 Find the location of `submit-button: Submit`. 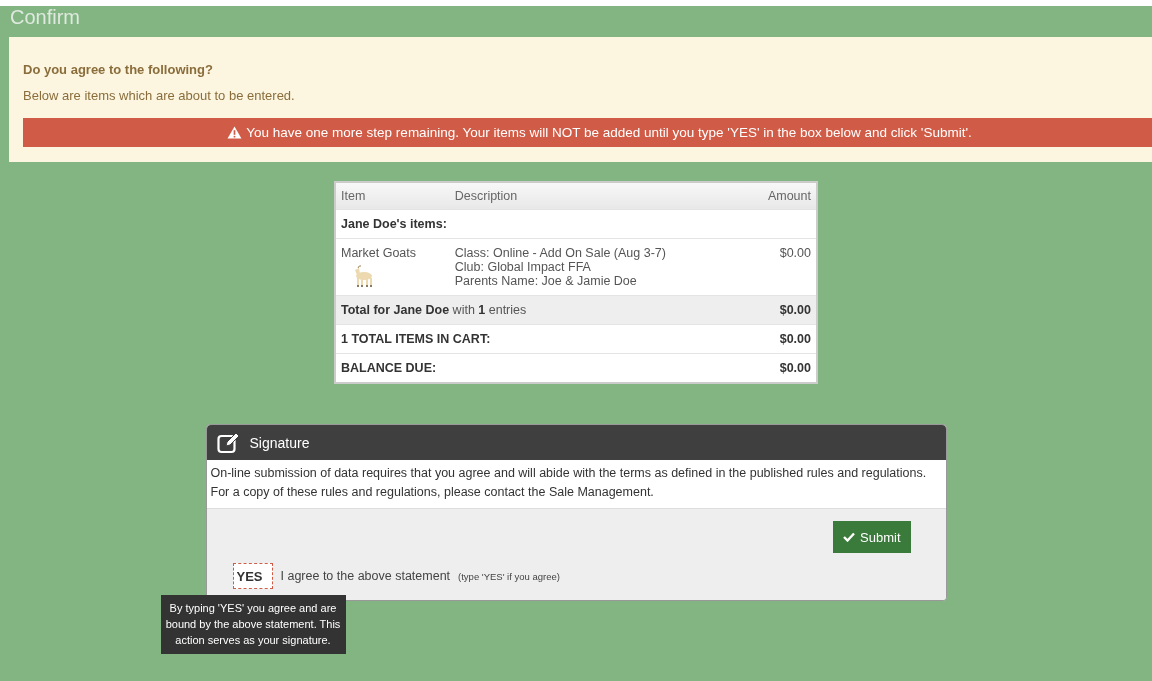

submit-button: Submit is located at coordinates (872, 537).